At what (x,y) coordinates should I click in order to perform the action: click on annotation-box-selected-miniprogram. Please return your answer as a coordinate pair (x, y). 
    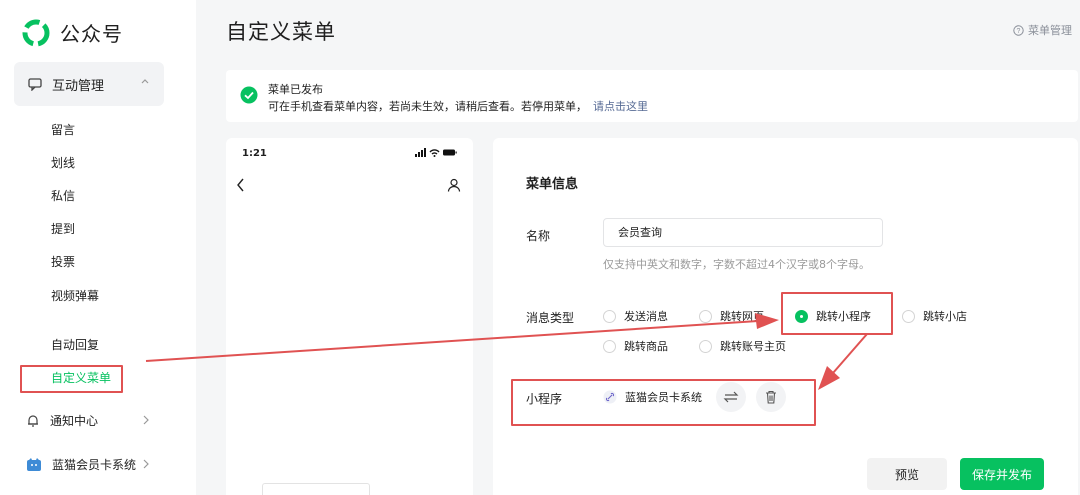
    Looking at the image, I should click on (663, 402).